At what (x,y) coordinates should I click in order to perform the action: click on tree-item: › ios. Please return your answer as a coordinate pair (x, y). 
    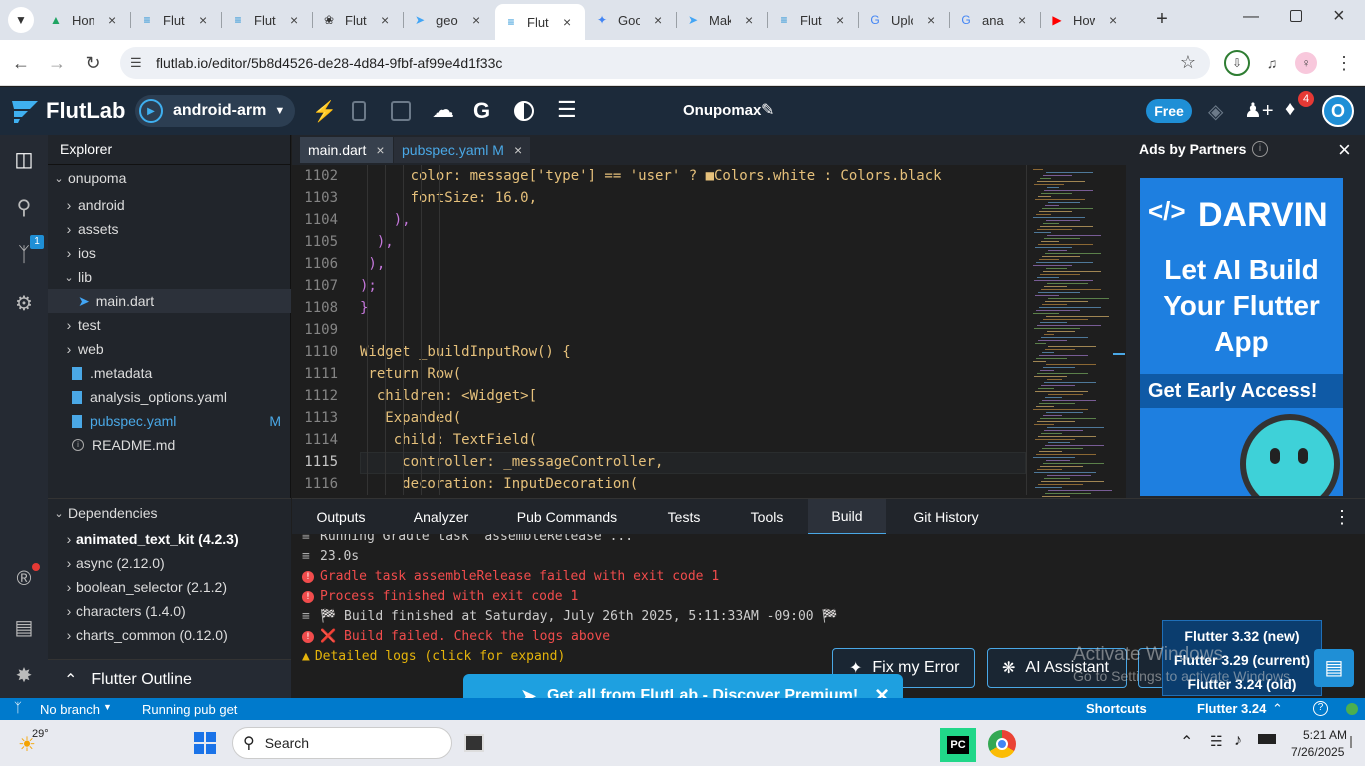
    Looking at the image, I should click on (169, 253).